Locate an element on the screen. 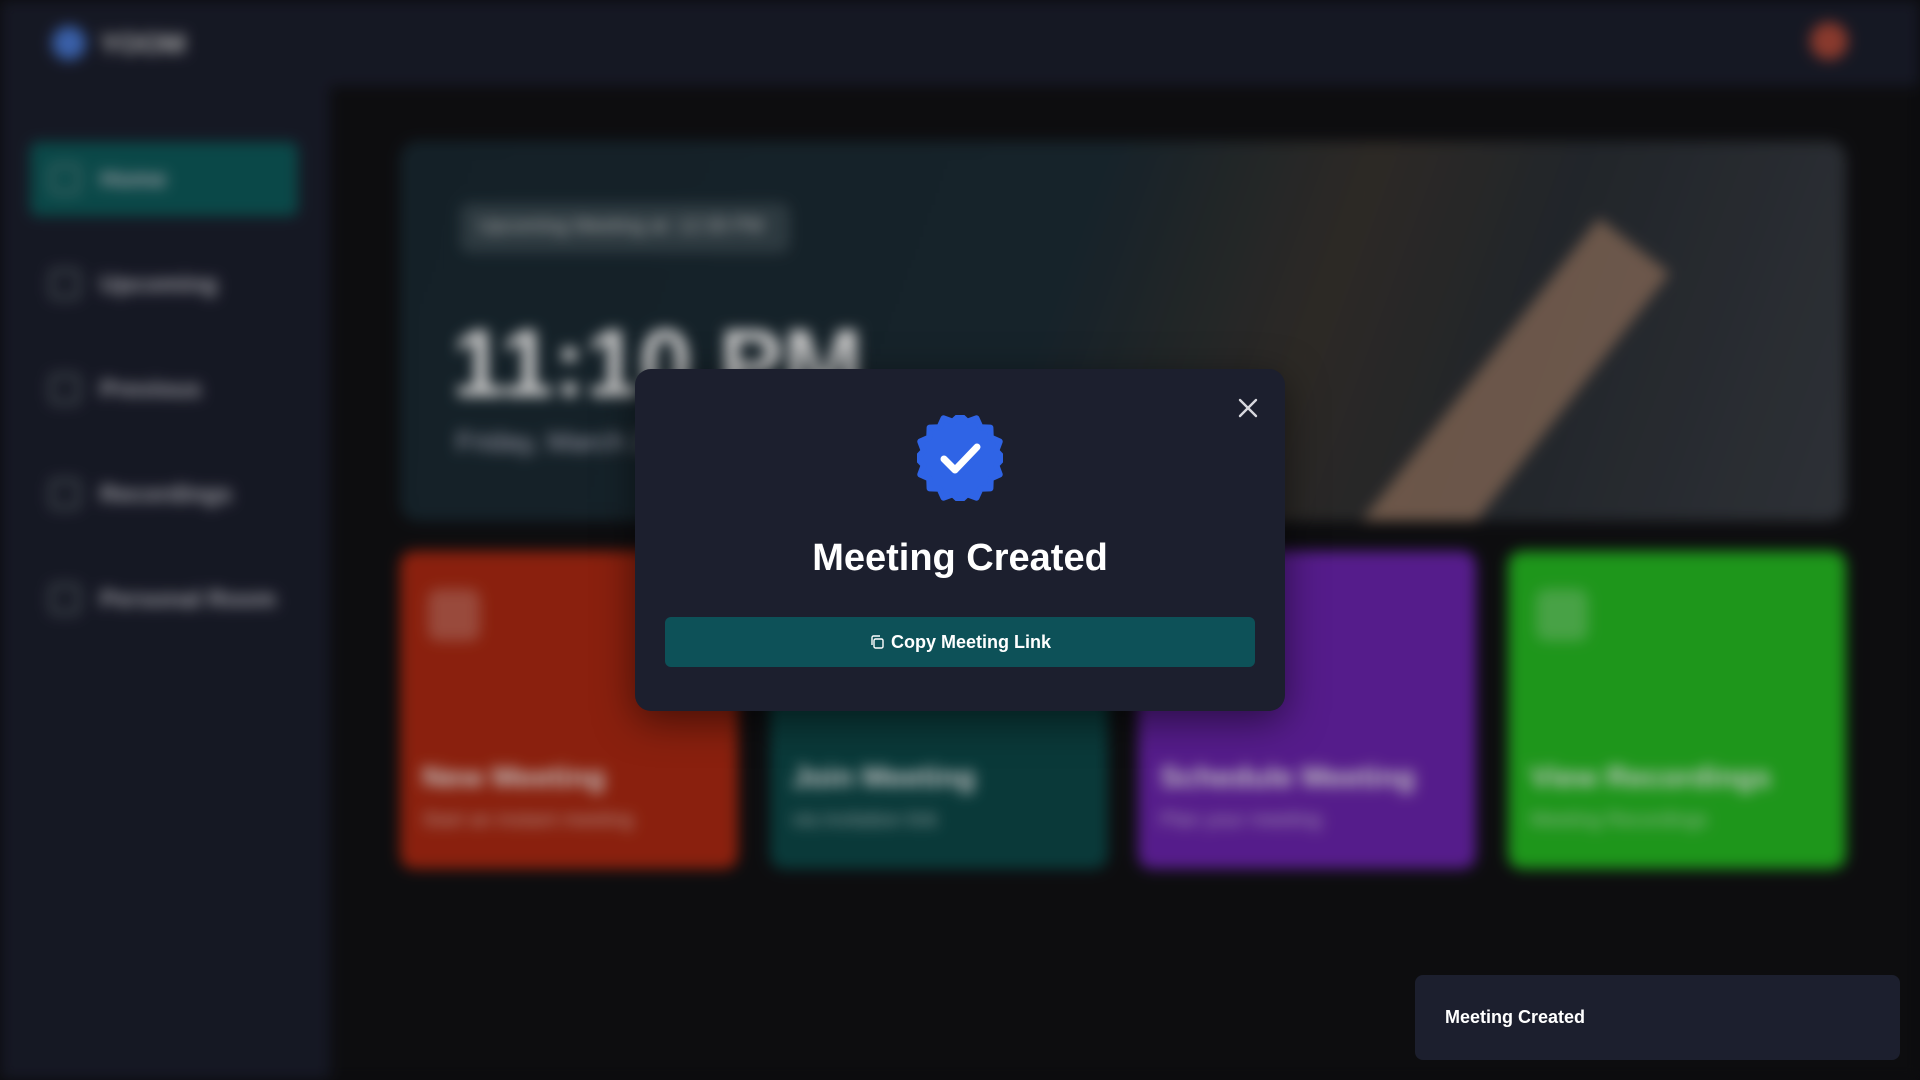 The height and width of the screenshot is (1080, 1920). meeting-created-dialog: Meeting Created Copy Meeting Link is located at coordinates (960, 540).